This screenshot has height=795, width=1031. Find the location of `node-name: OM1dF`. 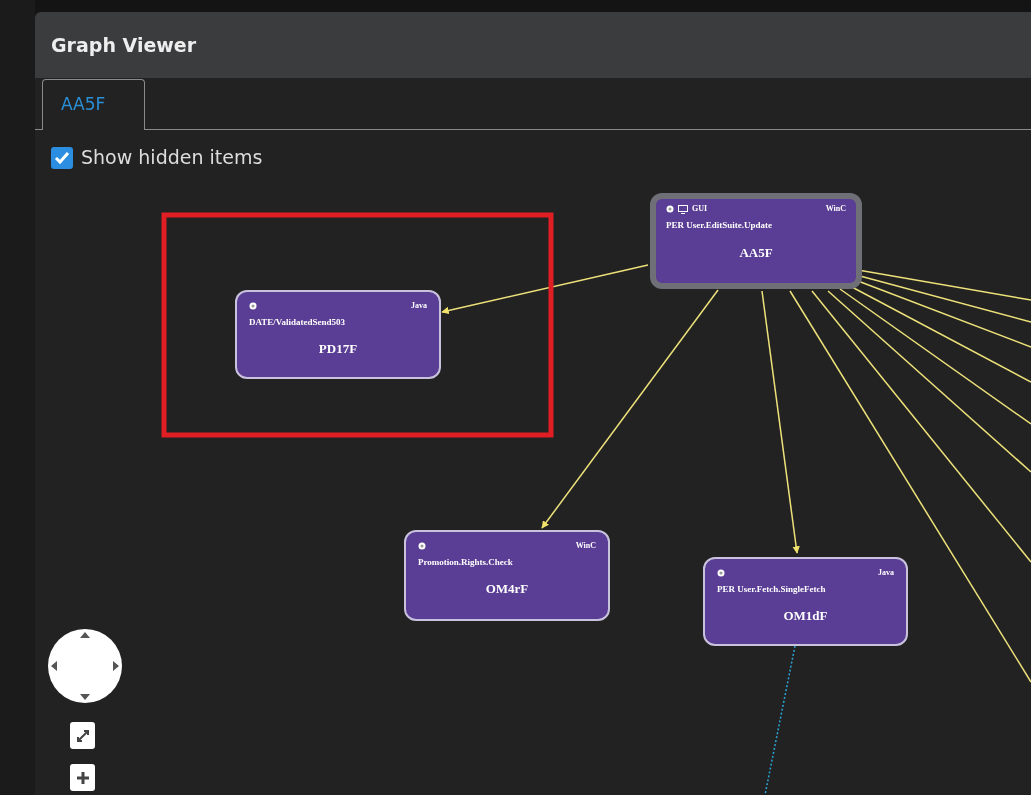

node-name: OM1dF is located at coordinates (805, 615).